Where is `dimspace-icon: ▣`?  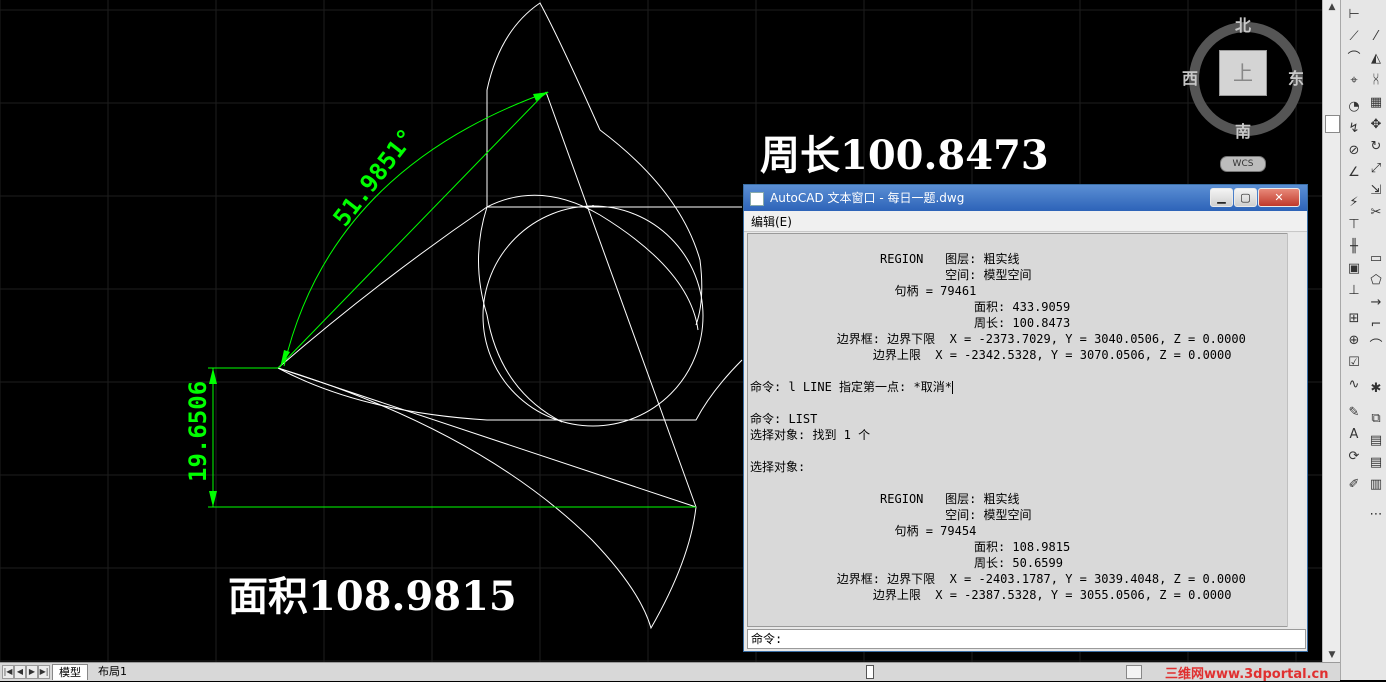 dimspace-icon: ▣ is located at coordinates (1354, 269).